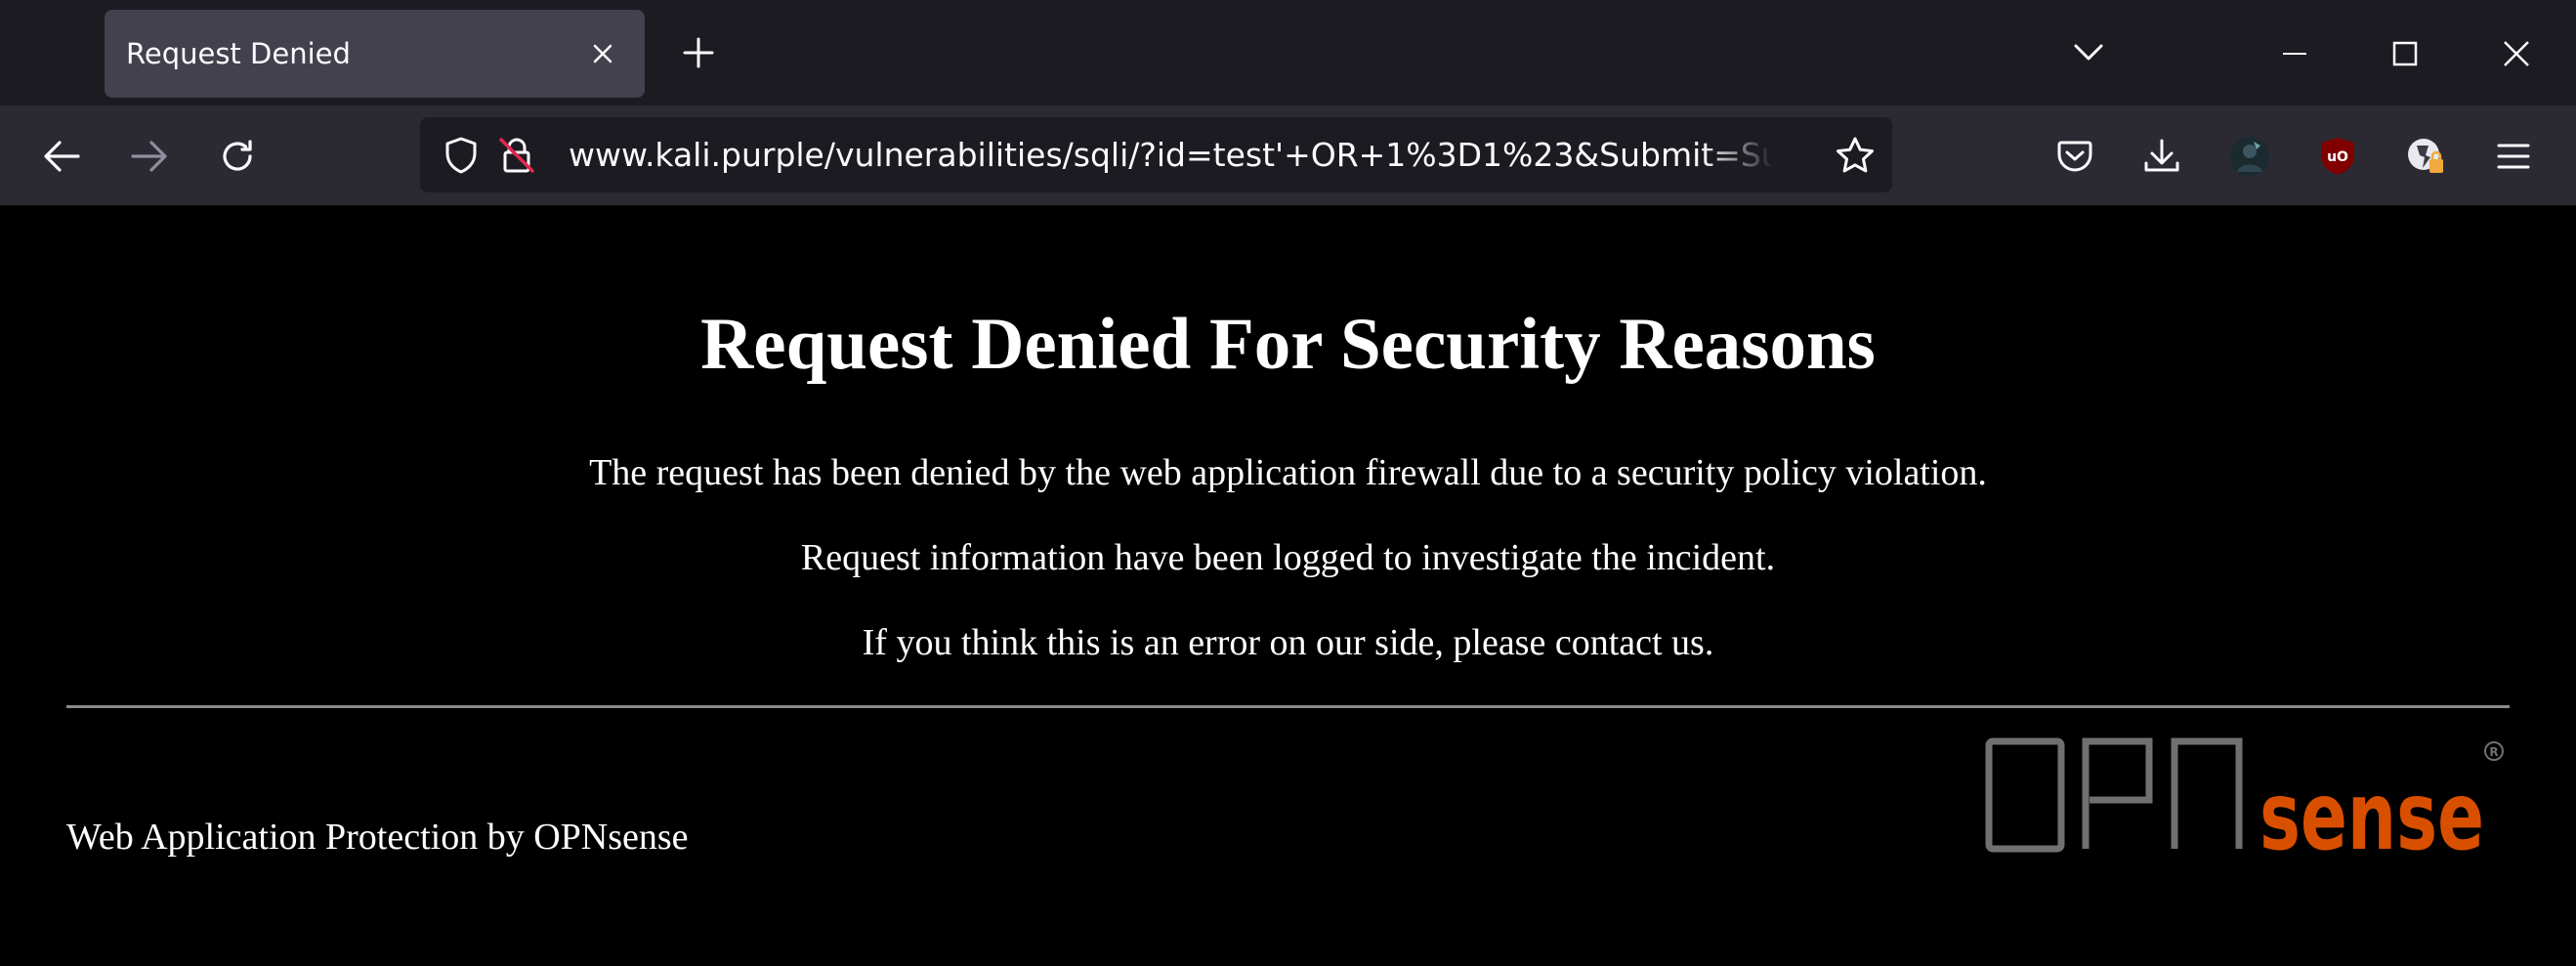 The height and width of the screenshot is (966, 2576). Describe the element at coordinates (1855, 155) in the screenshot. I see `star-icon` at that location.